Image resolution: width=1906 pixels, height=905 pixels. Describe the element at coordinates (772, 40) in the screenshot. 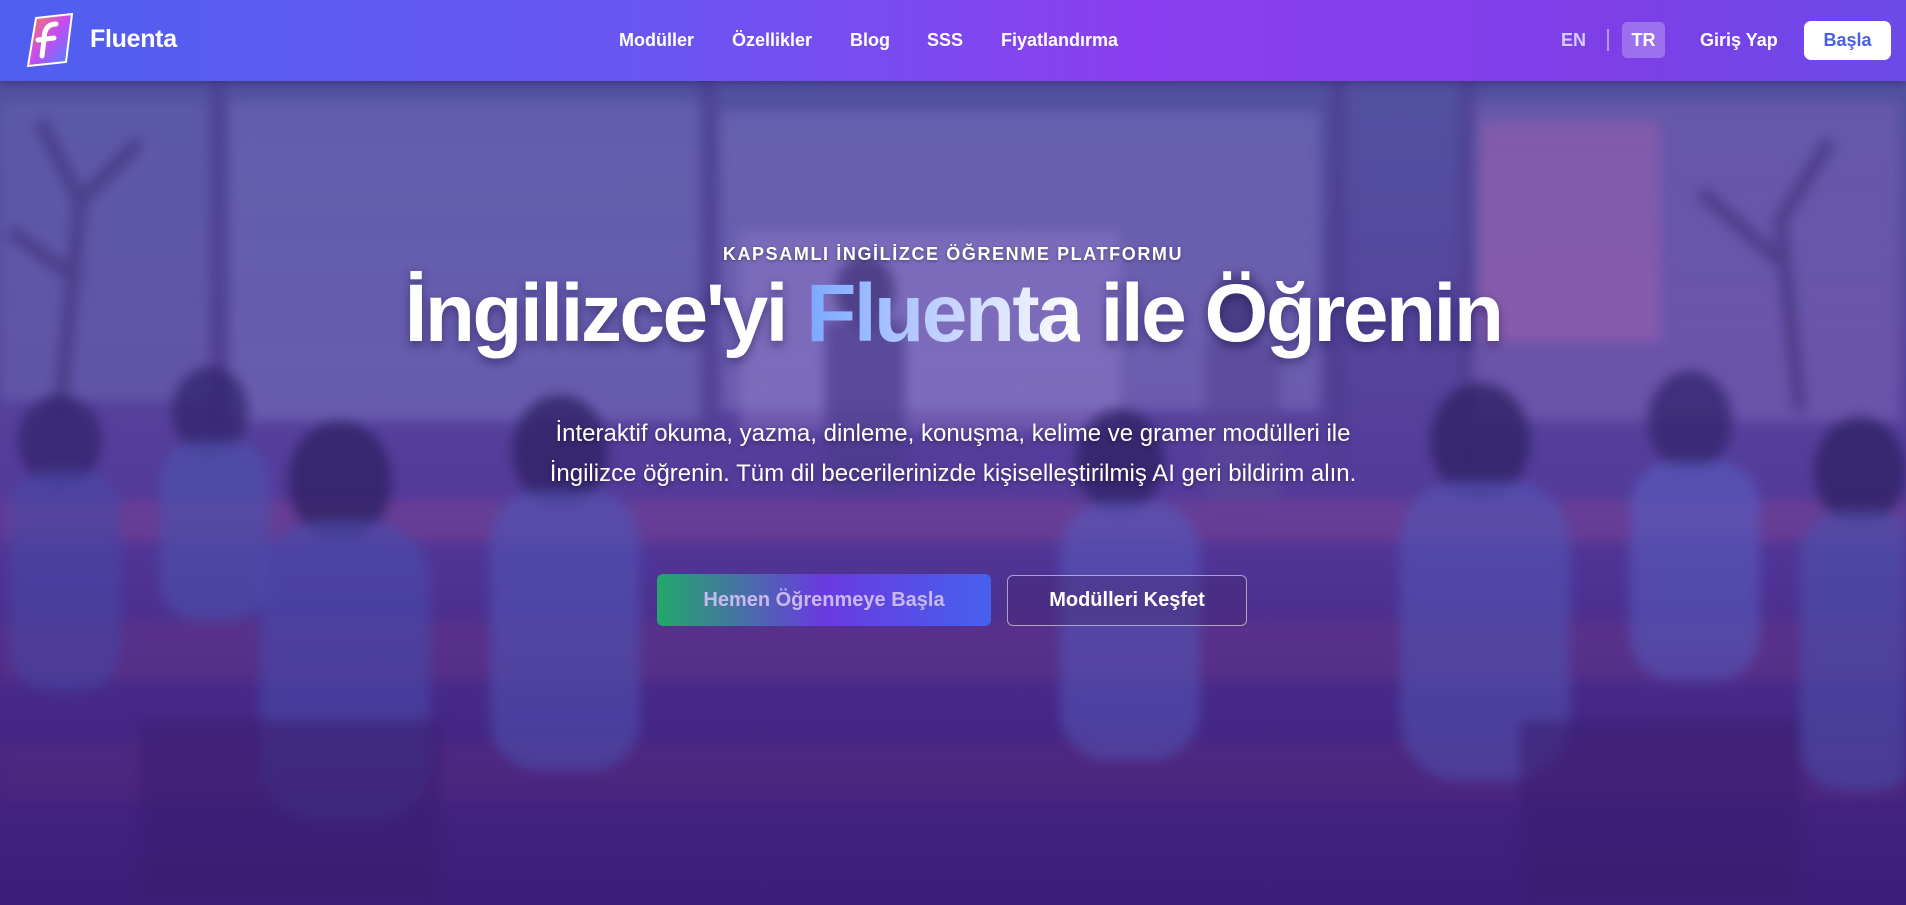

I see `nav-item-features: Özellikler` at that location.